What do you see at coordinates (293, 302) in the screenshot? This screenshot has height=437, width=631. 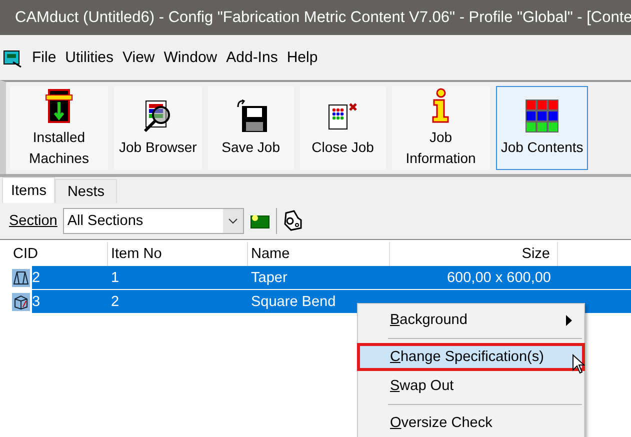 I see `table-cell-text: Square Bend` at bounding box center [293, 302].